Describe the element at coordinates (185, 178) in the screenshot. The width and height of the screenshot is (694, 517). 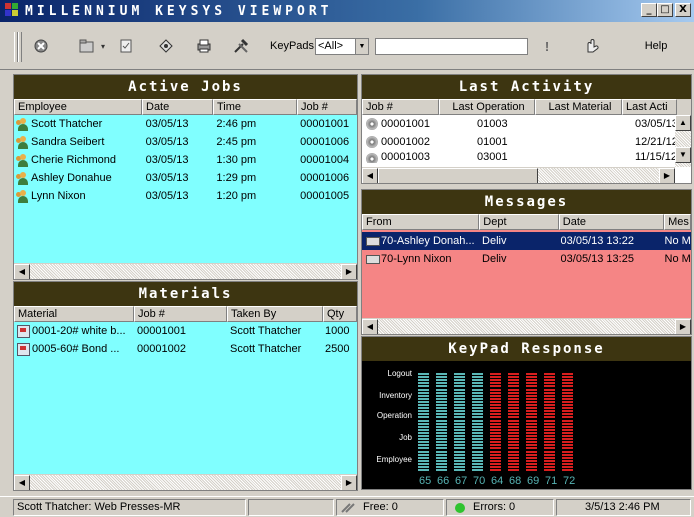
I see `table-row: Ashley Donahue 03/05/13 1:29 pm 00001006` at that location.